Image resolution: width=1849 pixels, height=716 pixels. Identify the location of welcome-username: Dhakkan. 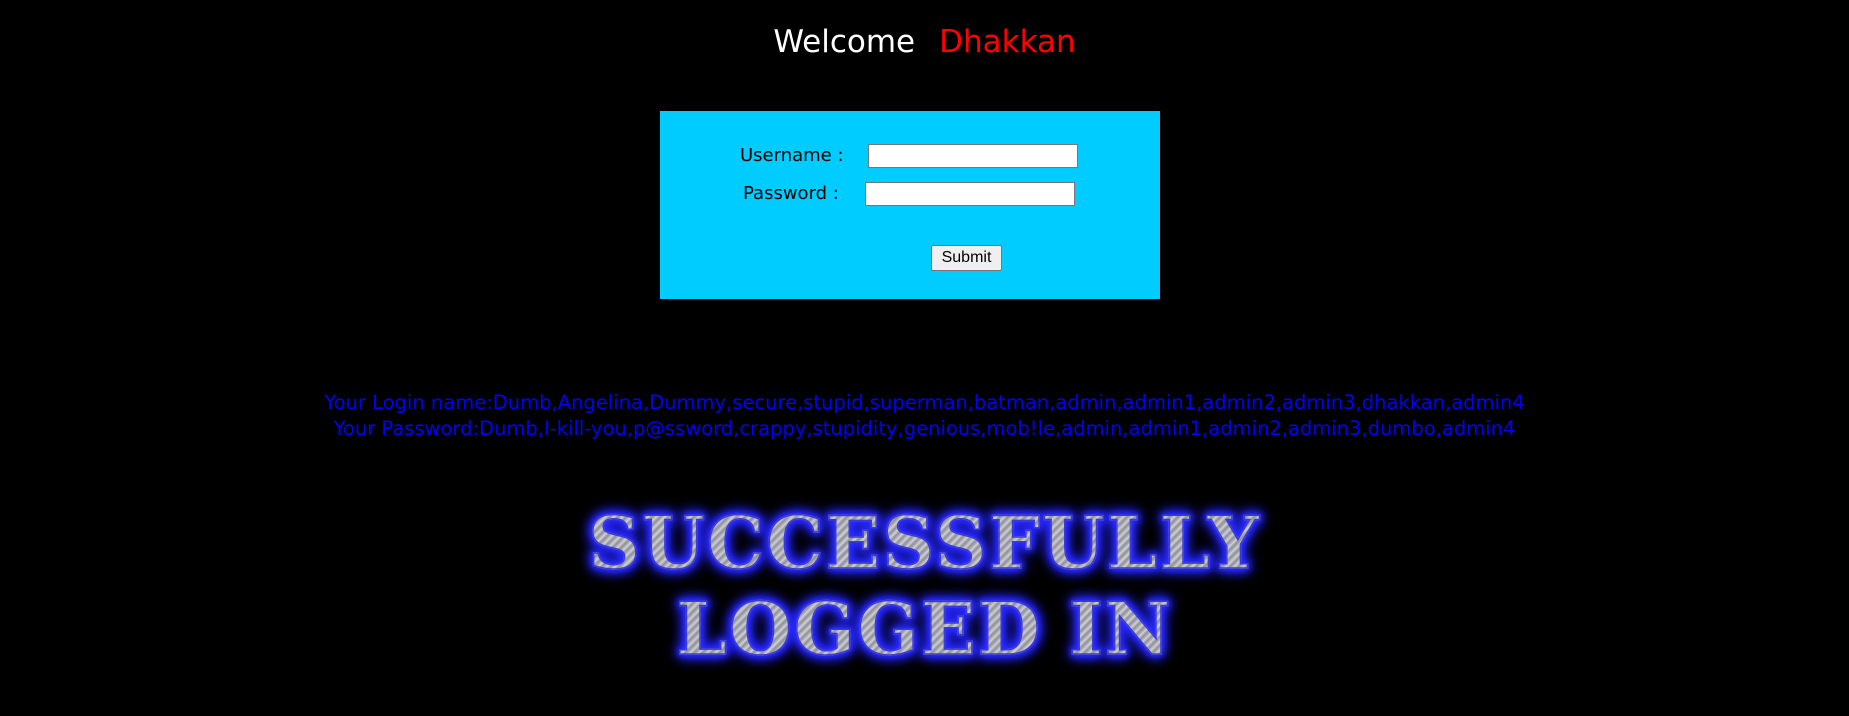
(1007, 42).